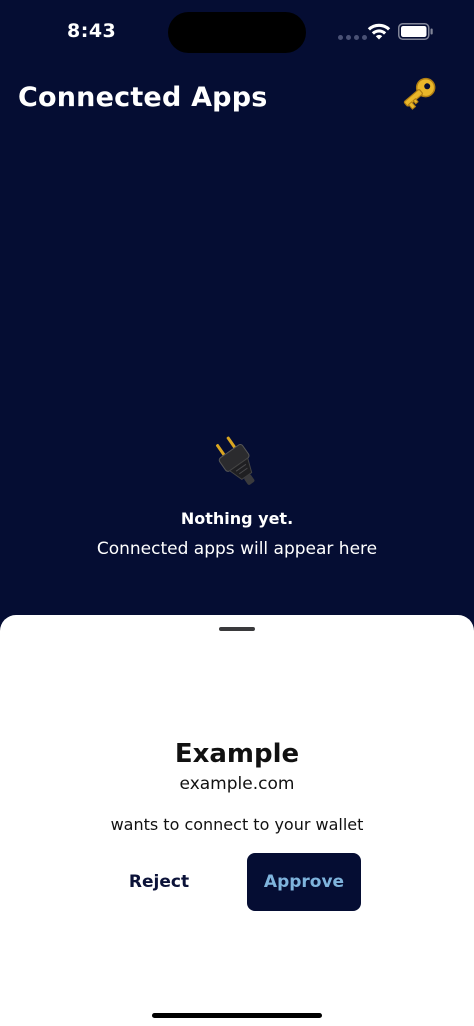 The image size is (474, 1026). What do you see at coordinates (237, 784) in the screenshot?
I see `app-domain: example.com` at bounding box center [237, 784].